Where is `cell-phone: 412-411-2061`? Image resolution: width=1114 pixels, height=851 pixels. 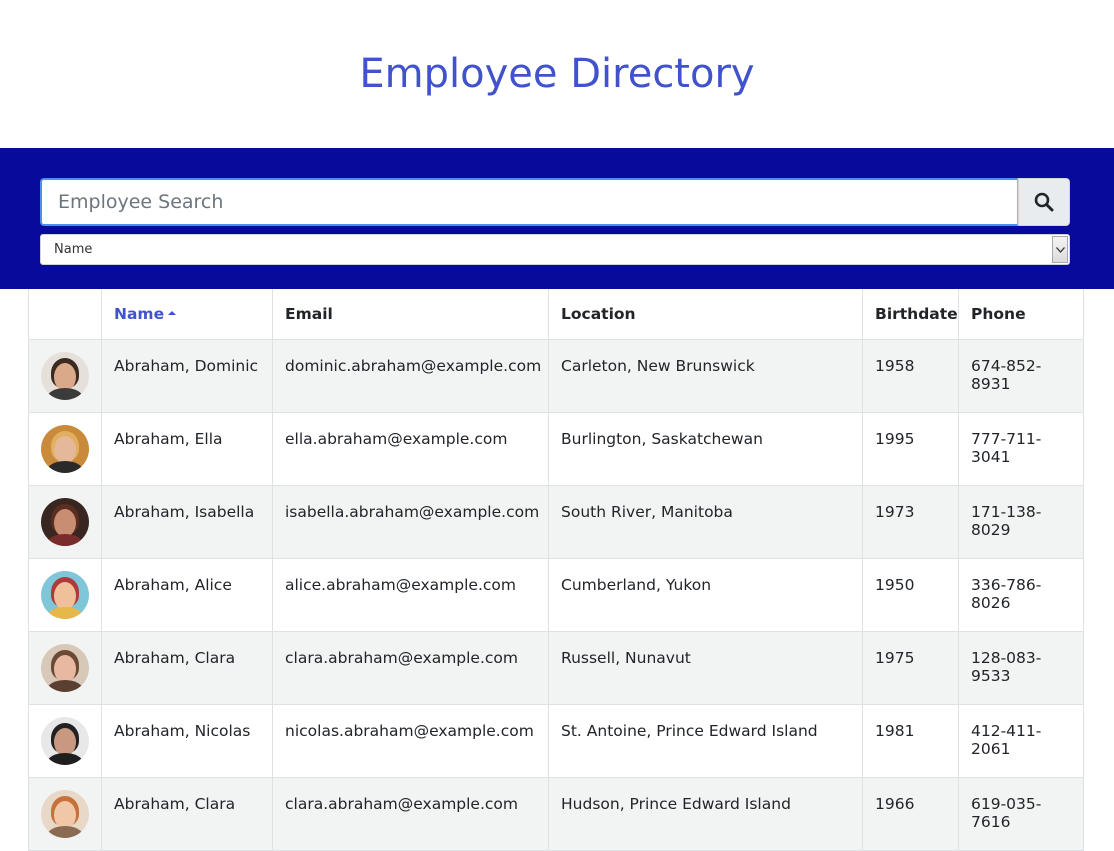 cell-phone: 412-411-2061 is located at coordinates (1021, 740).